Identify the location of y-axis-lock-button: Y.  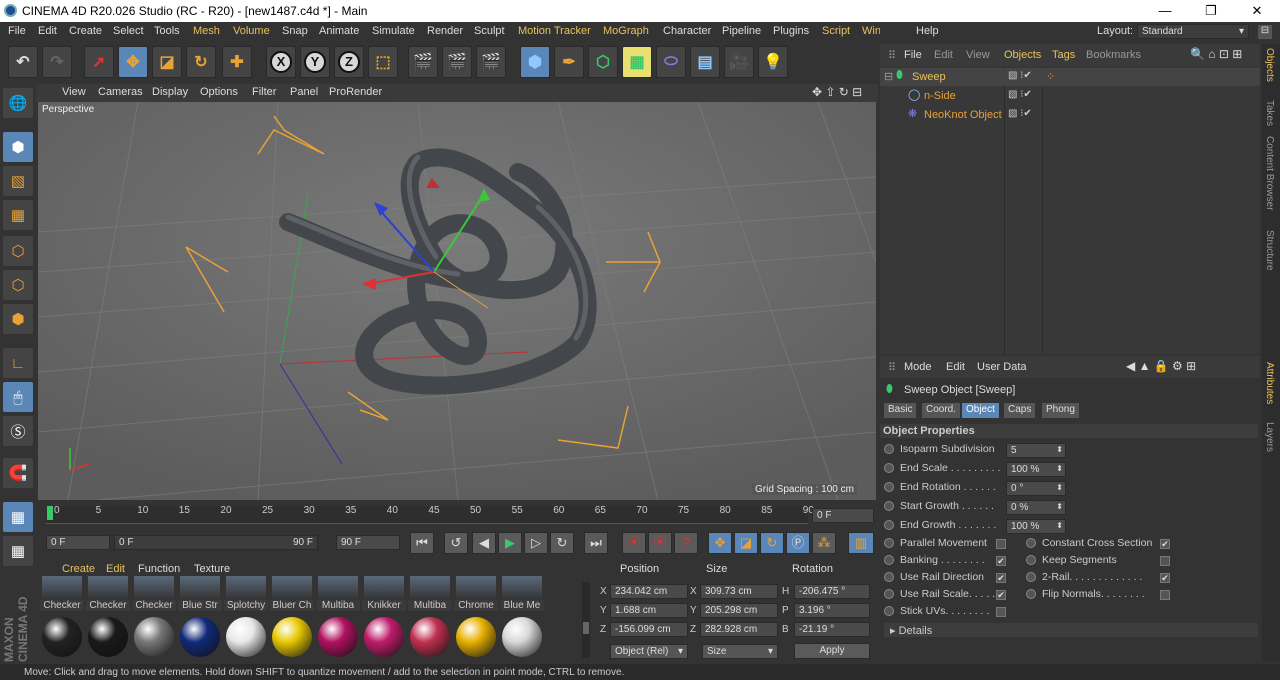
(315, 62).